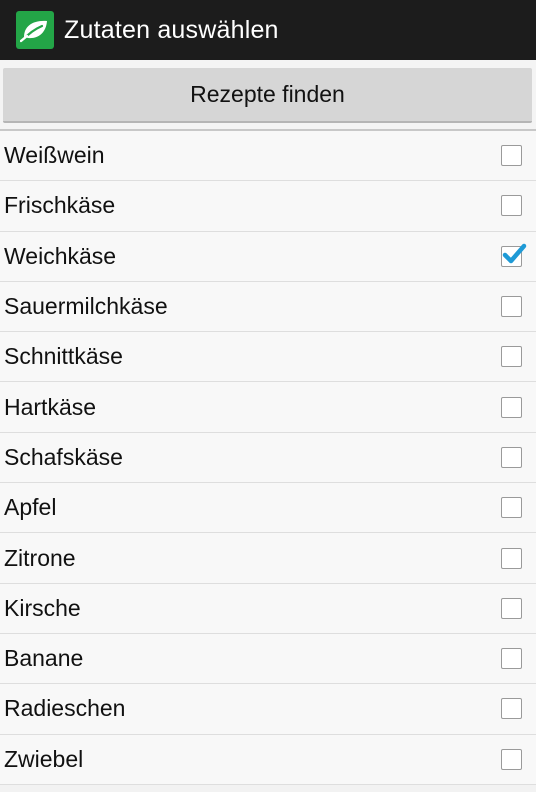 This screenshot has width=536, height=792. What do you see at coordinates (268, 256) in the screenshot?
I see `list-item: Weichkäse` at bounding box center [268, 256].